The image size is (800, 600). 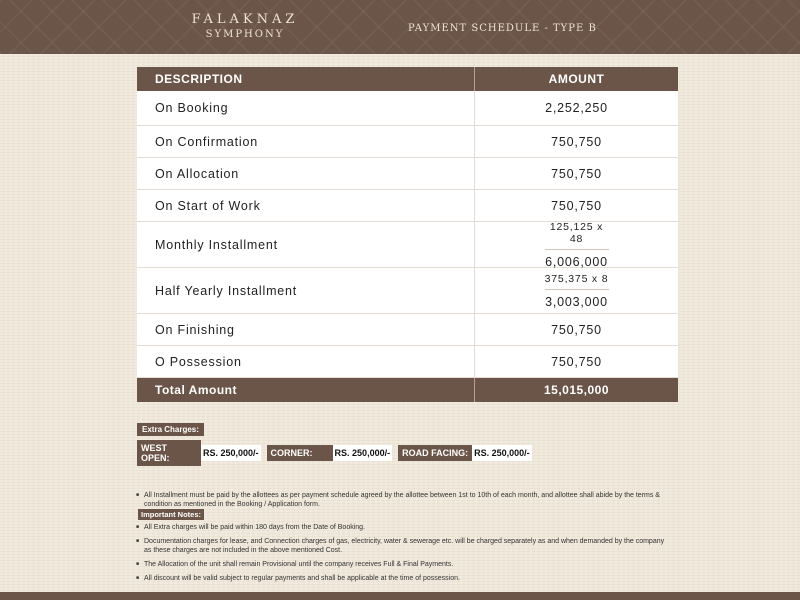 I want to click on table-row: On Start of Work 750,750, so click(x=407, y=206).